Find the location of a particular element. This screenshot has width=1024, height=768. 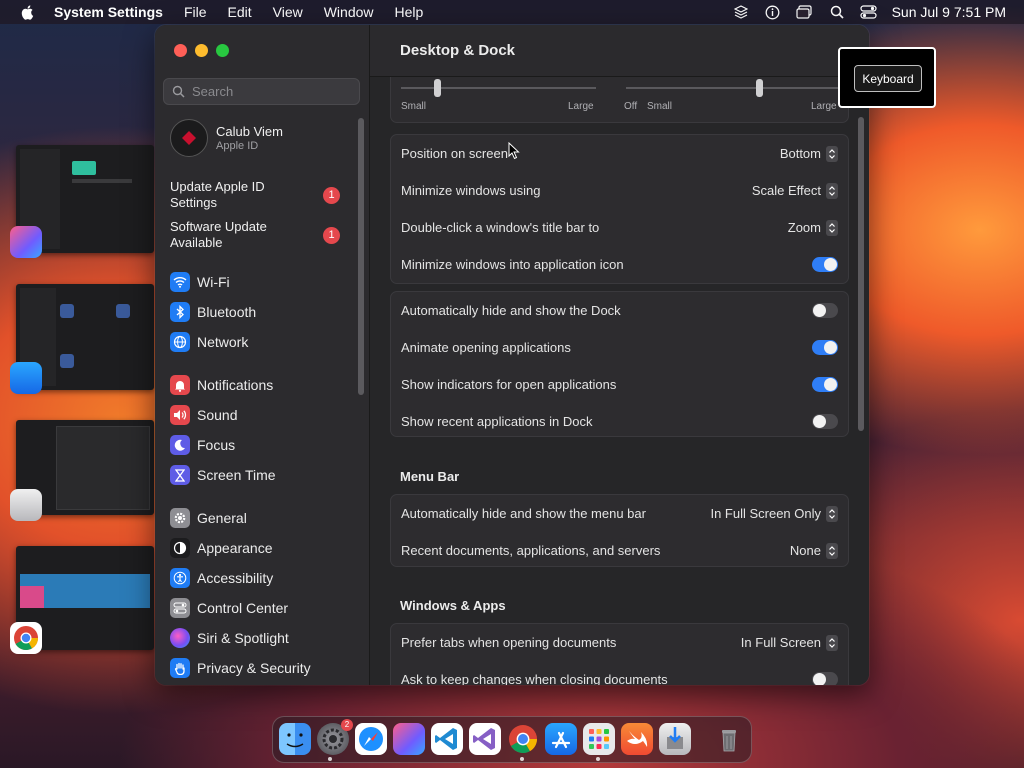

sidebar-item-wifi: Wi-Fi is located at coordinates (200, 282).